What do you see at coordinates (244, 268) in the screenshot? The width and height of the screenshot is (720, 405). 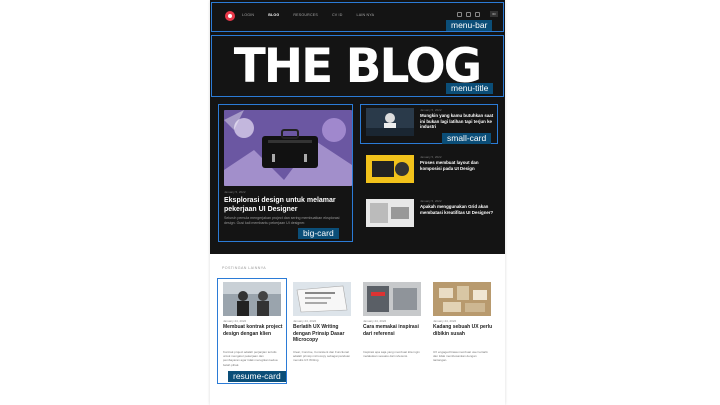 I see `section-label: POSTINGAN LAINNYA` at bounding box center [244, 268].